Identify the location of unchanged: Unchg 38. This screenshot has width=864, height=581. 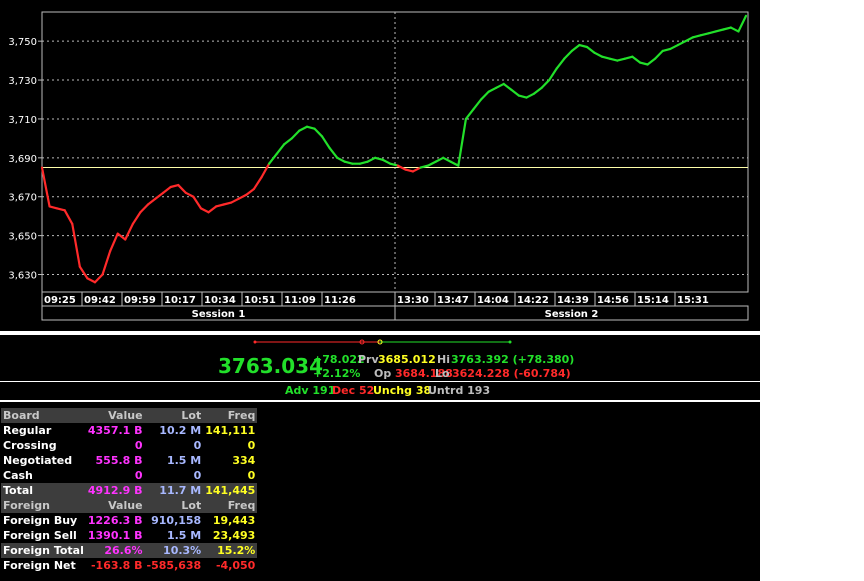
(402, 390).